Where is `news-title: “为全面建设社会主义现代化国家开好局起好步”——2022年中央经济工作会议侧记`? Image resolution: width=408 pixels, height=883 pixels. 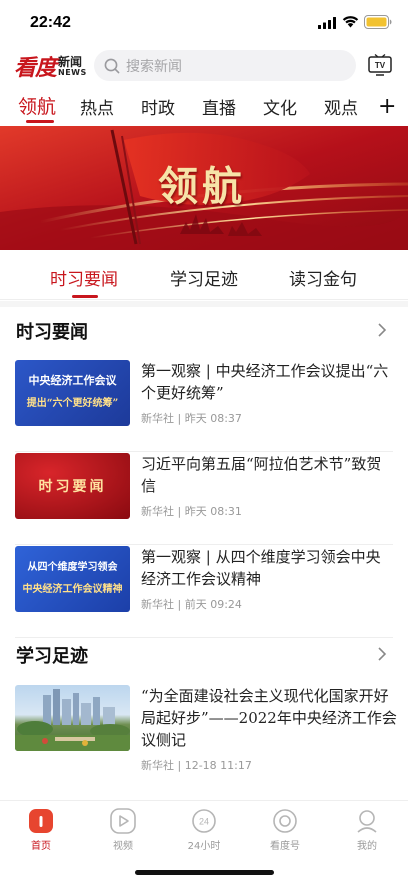 news-title: “为全面建设社会主义现代化国家开好局起好步”——2022年中央经济工作会议侧记 is located at coordinates (269, 718).